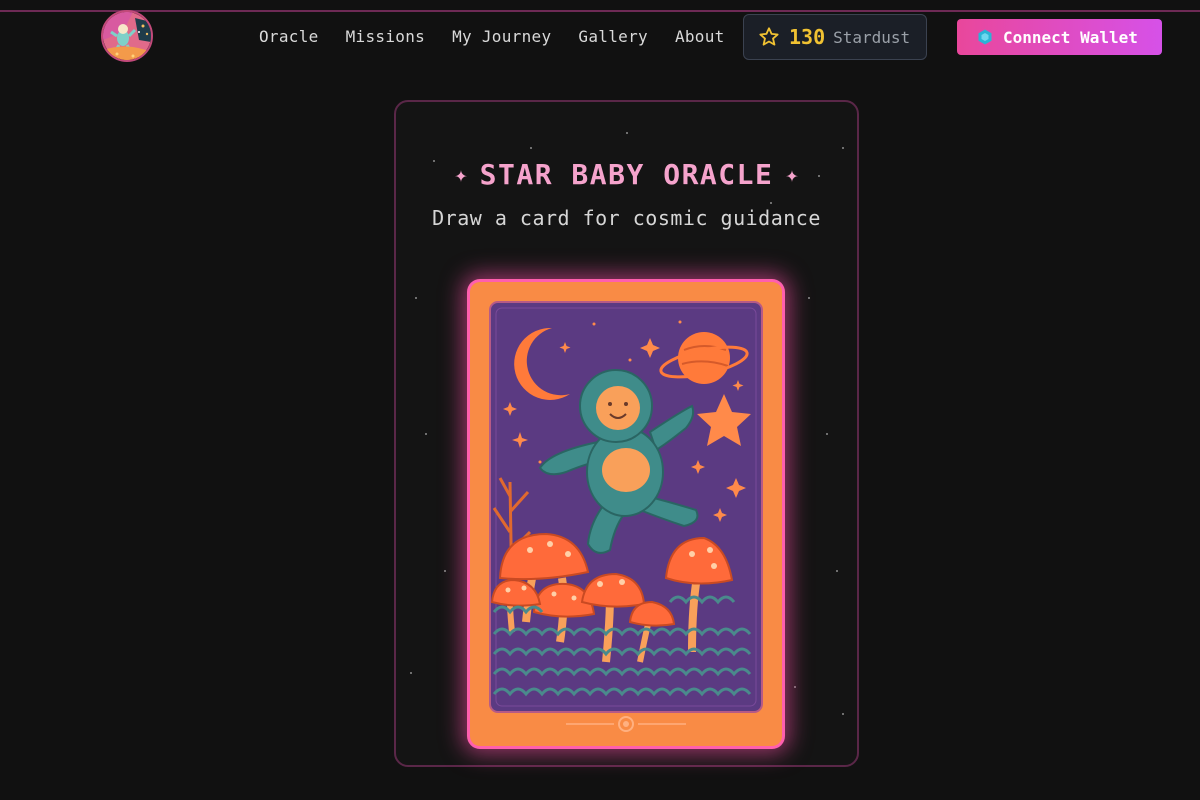 This screenshot has width=1200, height=800. I want to click on nav-my-journey: My Journey, so click(501, 37).